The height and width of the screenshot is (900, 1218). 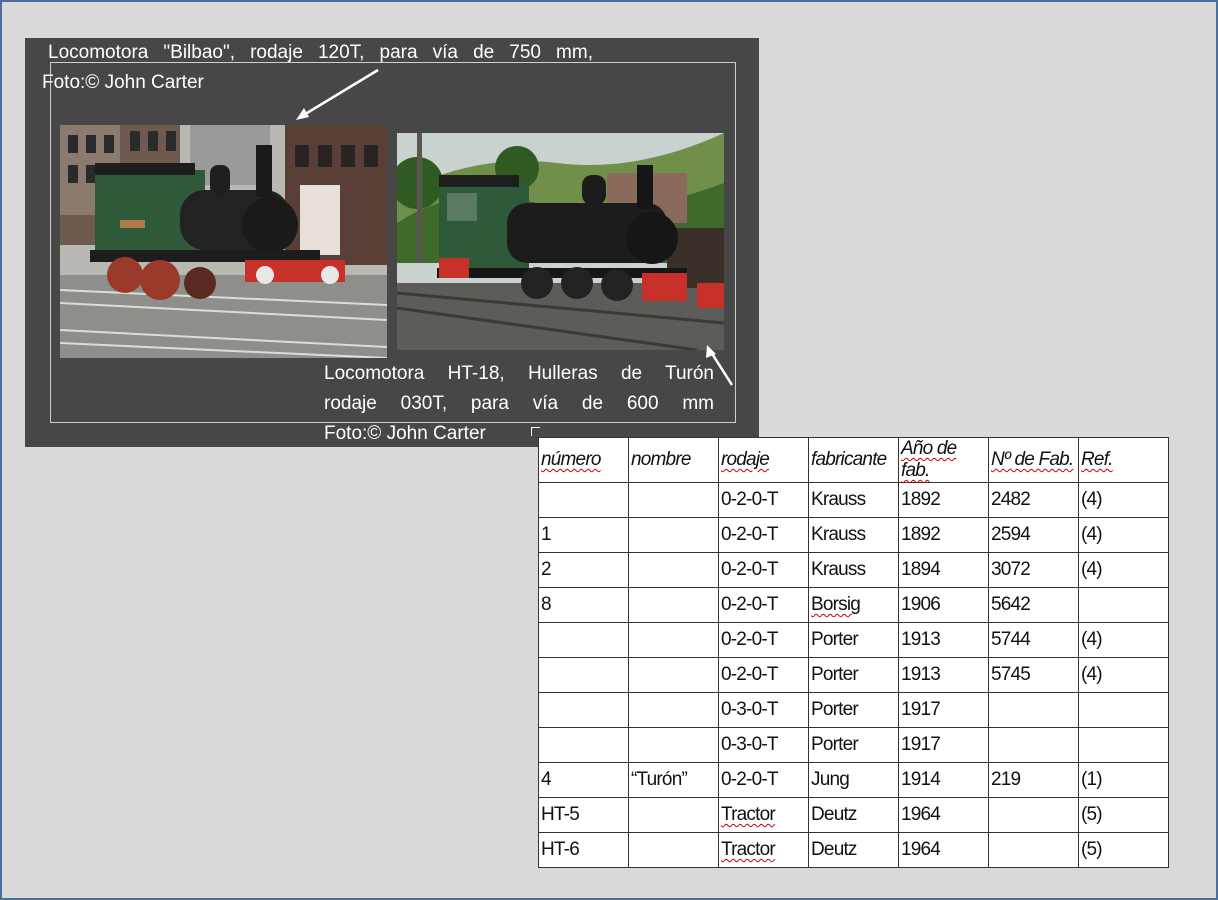 What do you see at coordinates (1033, 675) in the screenshot?
I see `table-cell: 5745` at bounding box center [1033, 675].